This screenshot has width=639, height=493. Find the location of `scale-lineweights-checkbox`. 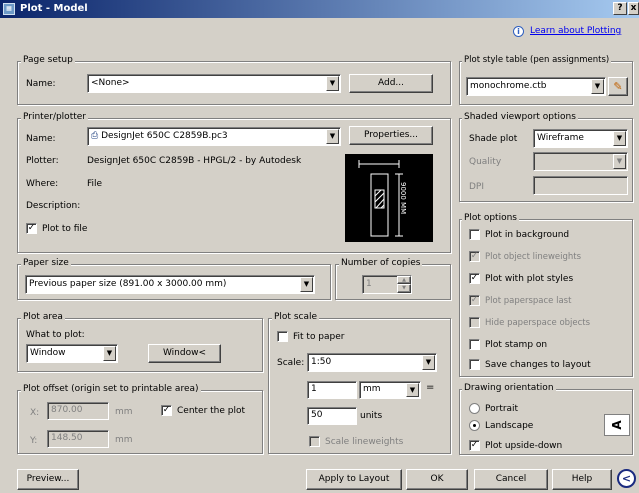

scale-lineweights-checkbox is located at coordinates (314, 441).